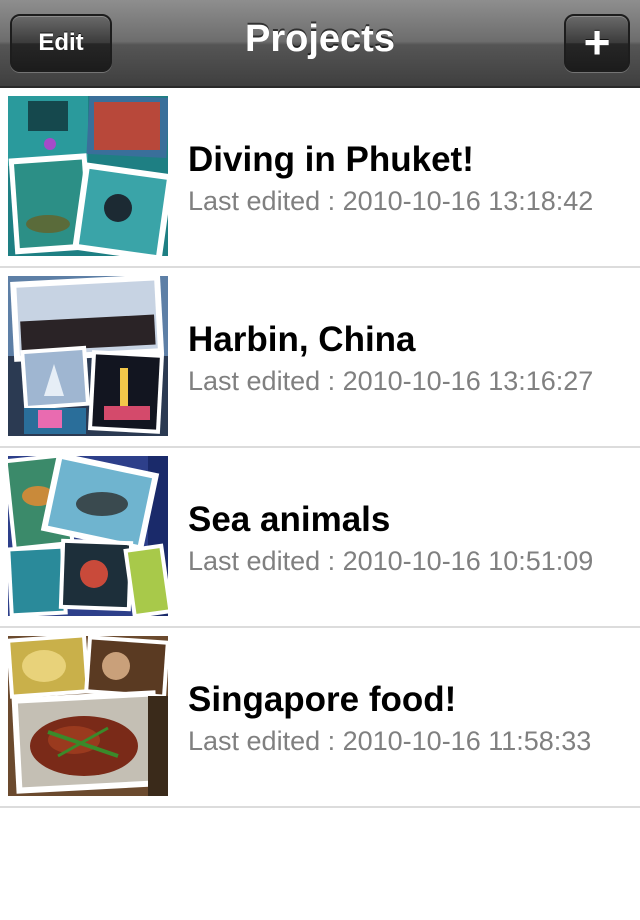  I want to click on plus-icon: +, so click(597, 42).